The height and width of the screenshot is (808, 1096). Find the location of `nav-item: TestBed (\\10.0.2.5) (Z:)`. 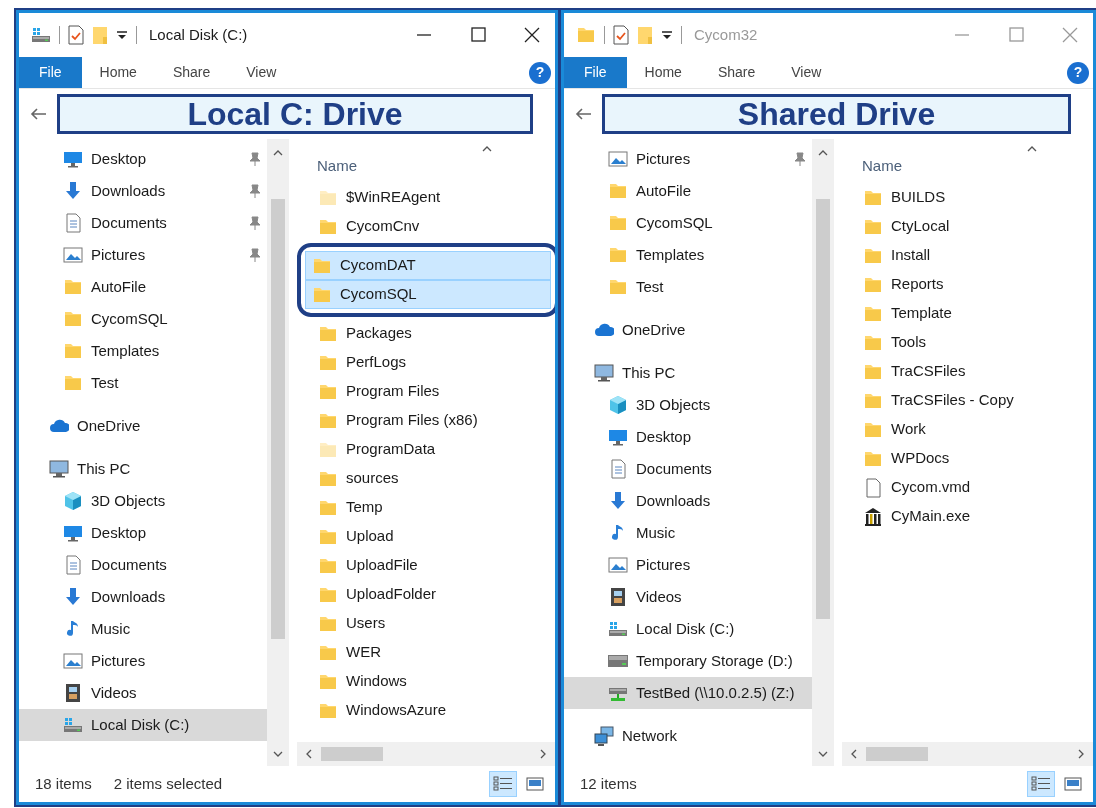

nav-item: TestBed (\\10.0.2.5) (Z:) is located at coordinates (688, 693).